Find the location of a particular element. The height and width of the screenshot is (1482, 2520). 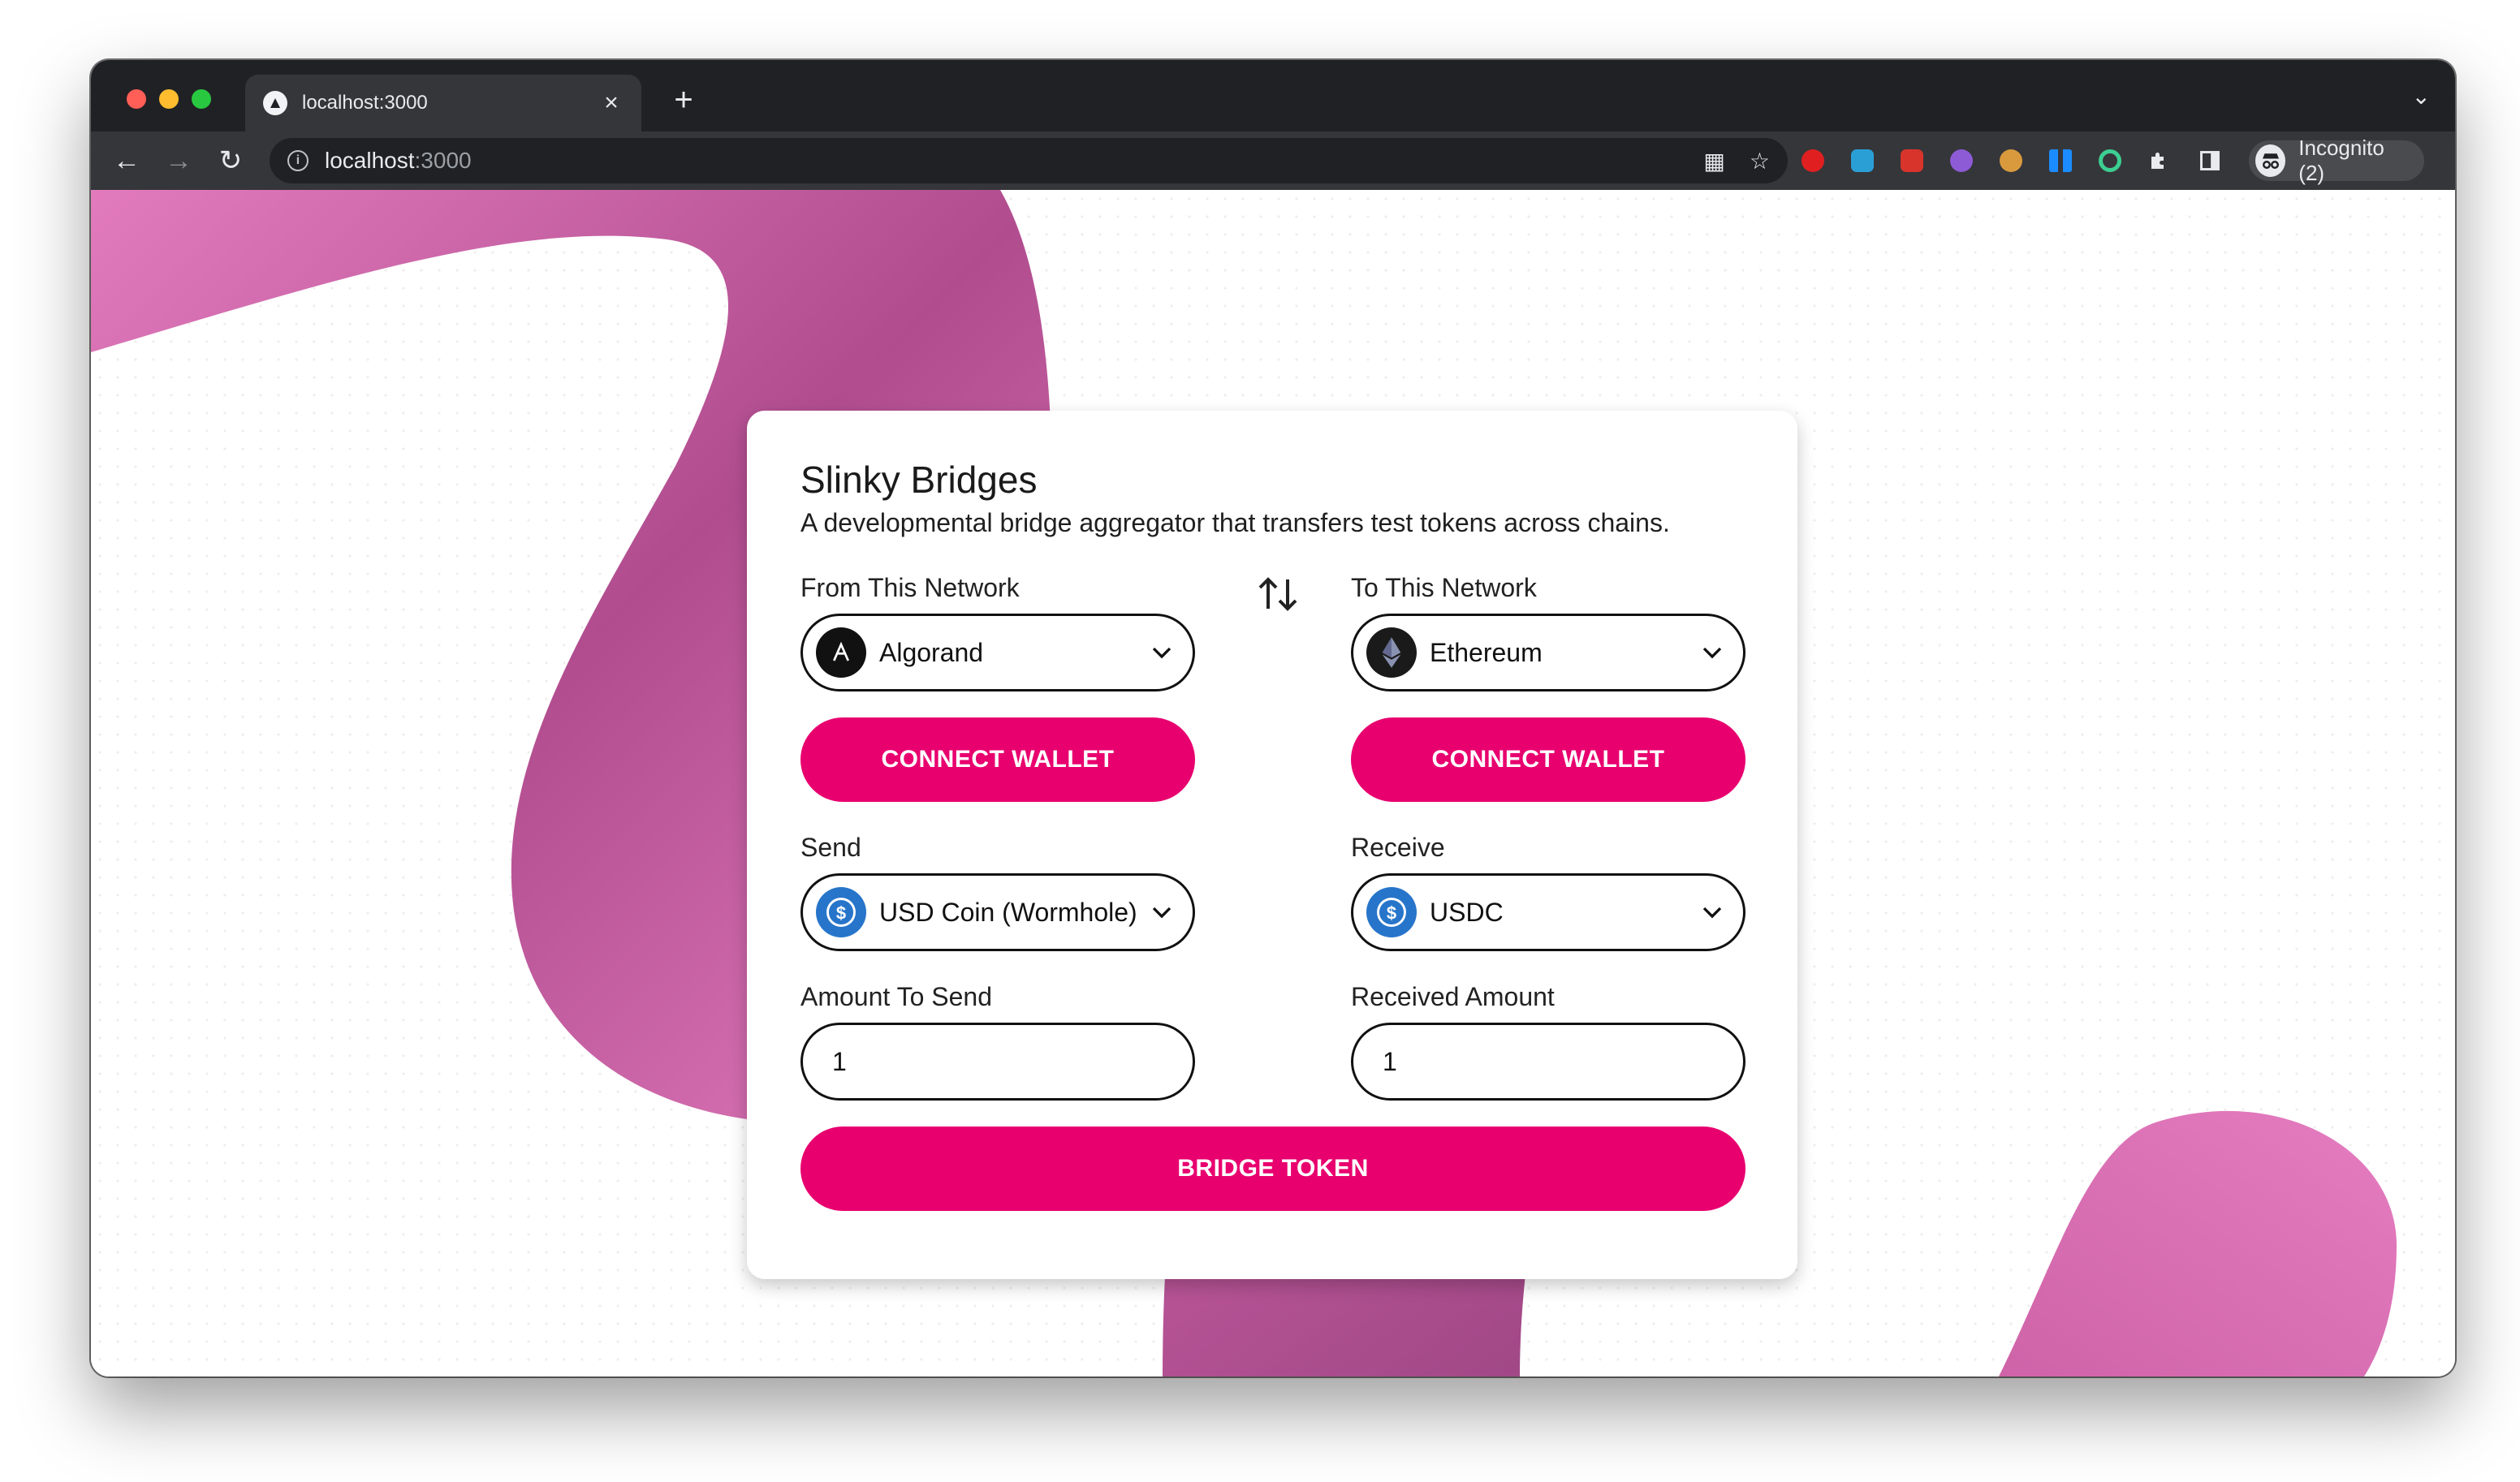

extensions-puzzle-icon is located at coordinates (2160, 161).